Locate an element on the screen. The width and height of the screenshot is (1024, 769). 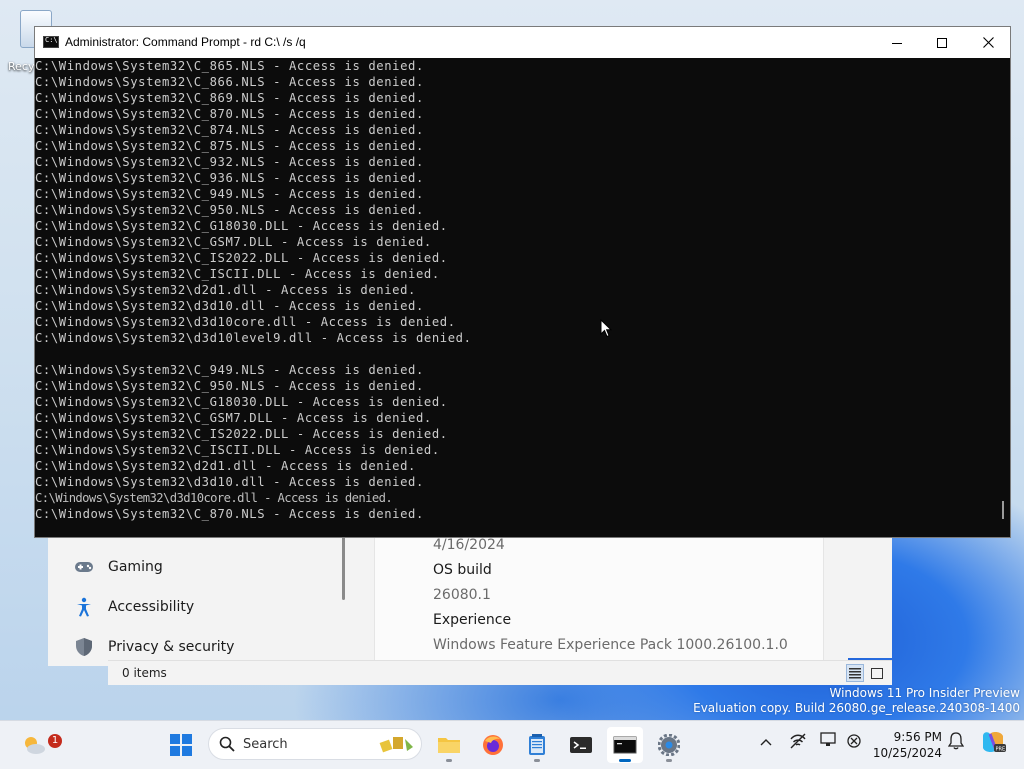
experience-label: Experience is located at coordinates (472, 620).